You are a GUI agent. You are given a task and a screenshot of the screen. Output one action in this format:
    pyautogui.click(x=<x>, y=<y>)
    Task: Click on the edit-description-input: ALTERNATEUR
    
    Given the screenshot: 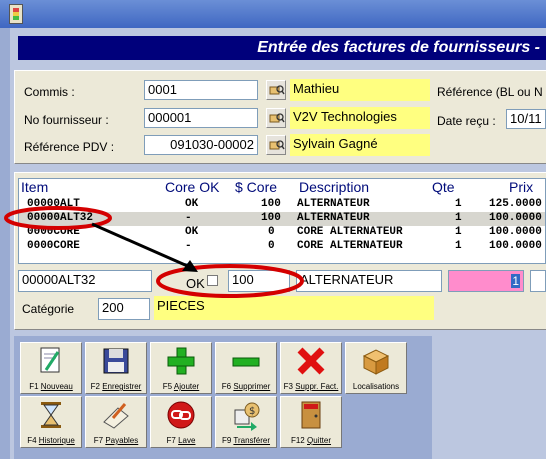 What is the action you would take?
    pyautogui.click(x=369, y=281)
    